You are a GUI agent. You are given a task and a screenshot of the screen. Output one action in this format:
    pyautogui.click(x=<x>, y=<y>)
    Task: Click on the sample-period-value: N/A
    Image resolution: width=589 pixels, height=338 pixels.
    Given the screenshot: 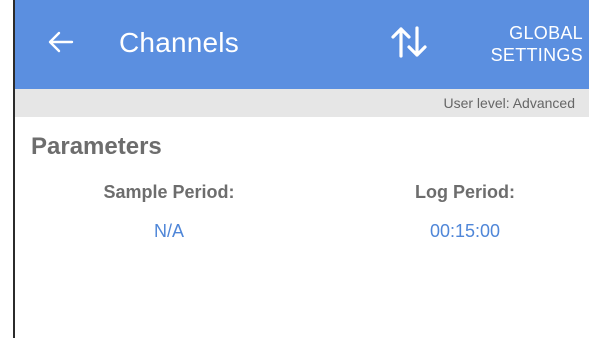 What is the action you would take?
    pyautogui.click(x=169, y=231)
    